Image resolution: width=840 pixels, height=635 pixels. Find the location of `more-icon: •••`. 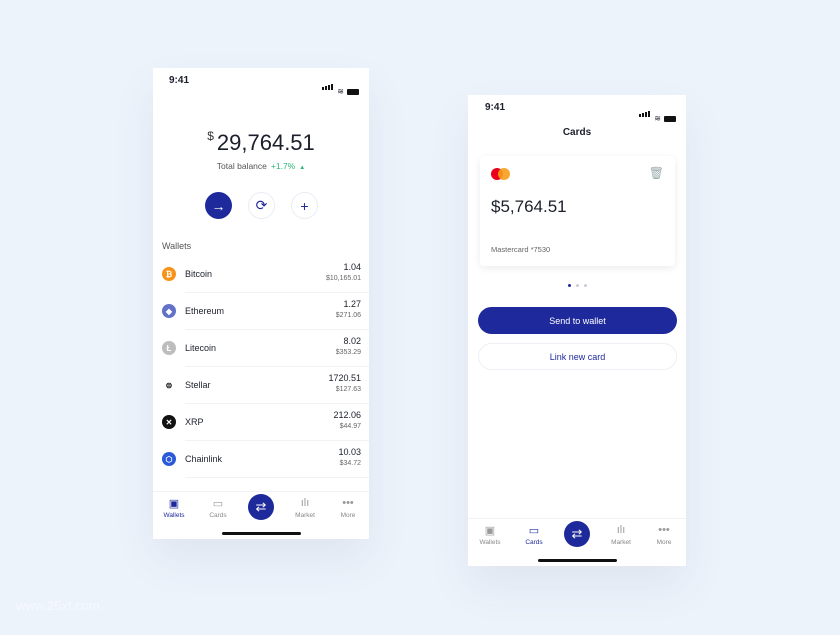

more-icon: ••• is located at coordinates (664, 530).